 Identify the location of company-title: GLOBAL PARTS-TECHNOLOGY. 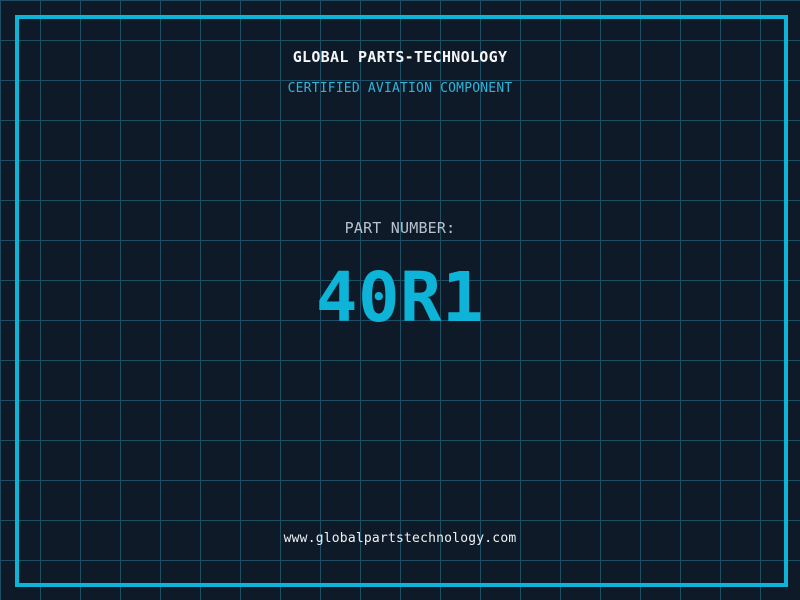
(400, 57).